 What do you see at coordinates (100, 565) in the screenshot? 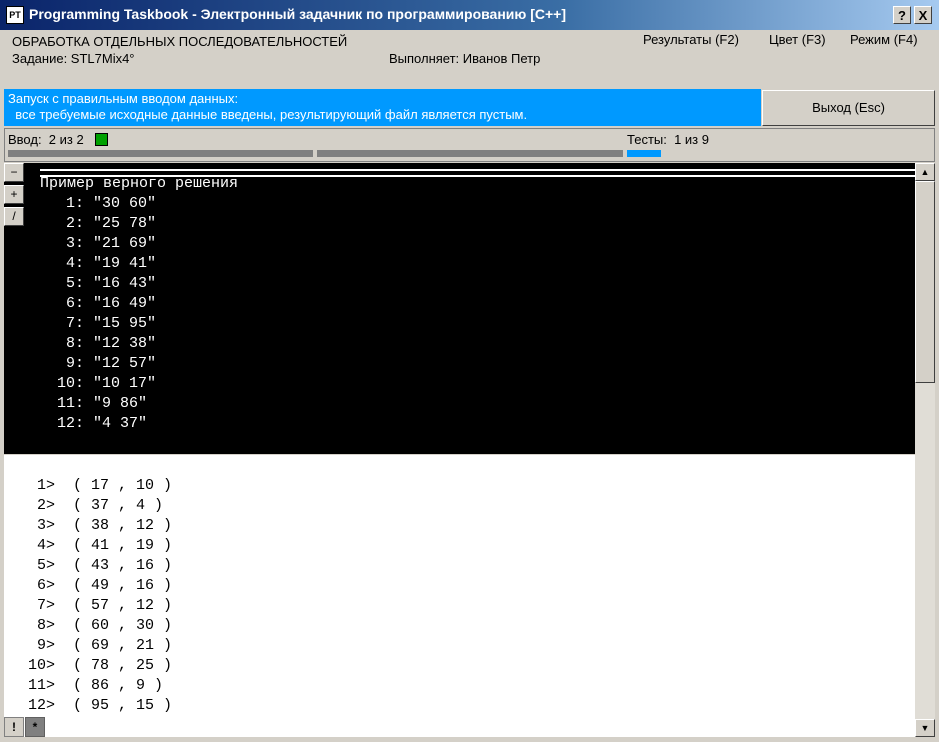
I see `result-line: 5> ( 43 , 16 )` at bounding box center [100, 565].